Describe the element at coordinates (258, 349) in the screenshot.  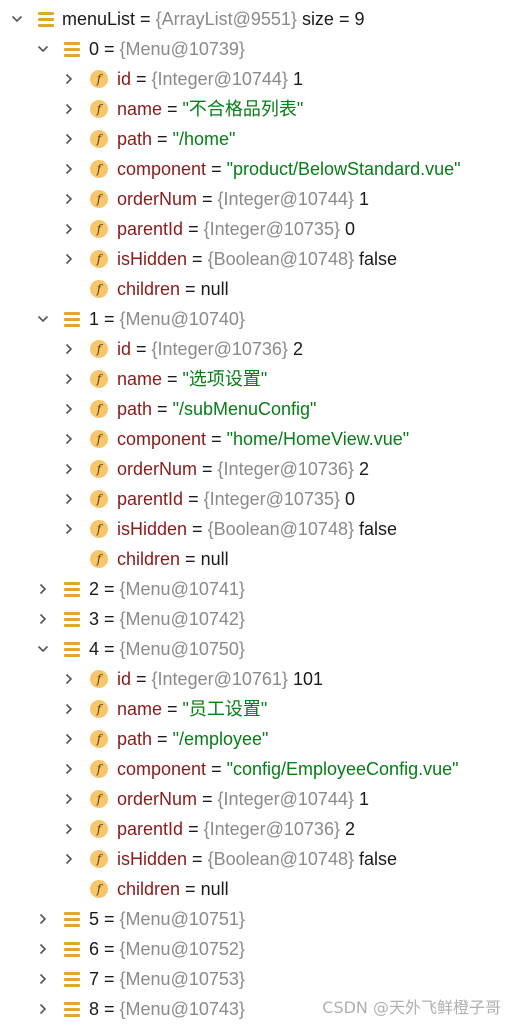
I see `field-row: f id = {Integer@10736} 2` at that location.